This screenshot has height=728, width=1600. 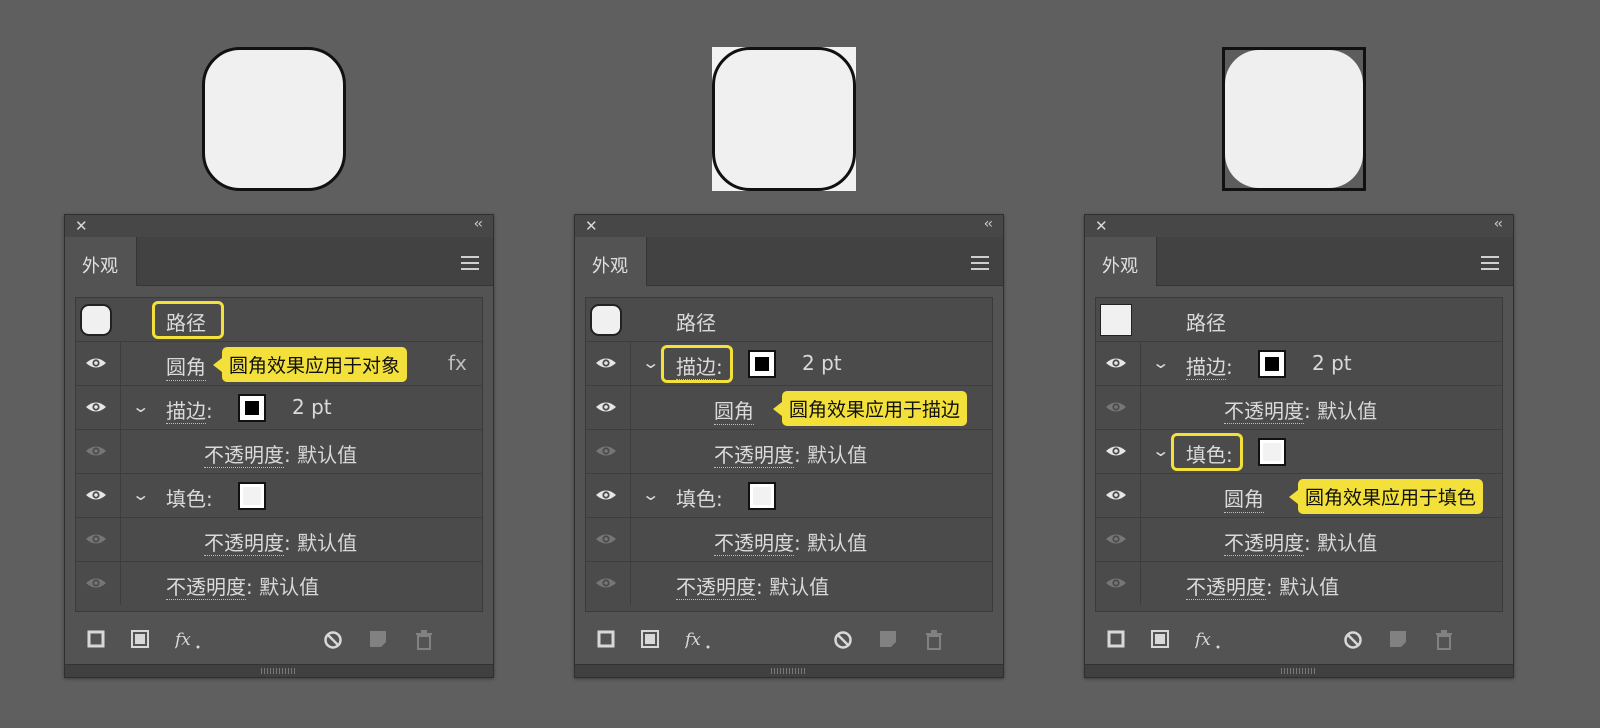 What do you see at coordinates (789, 408) in the screenshot?
I see `effect-row: 圆角 圆角效果应用于描边` at bounding box center [789, 408].